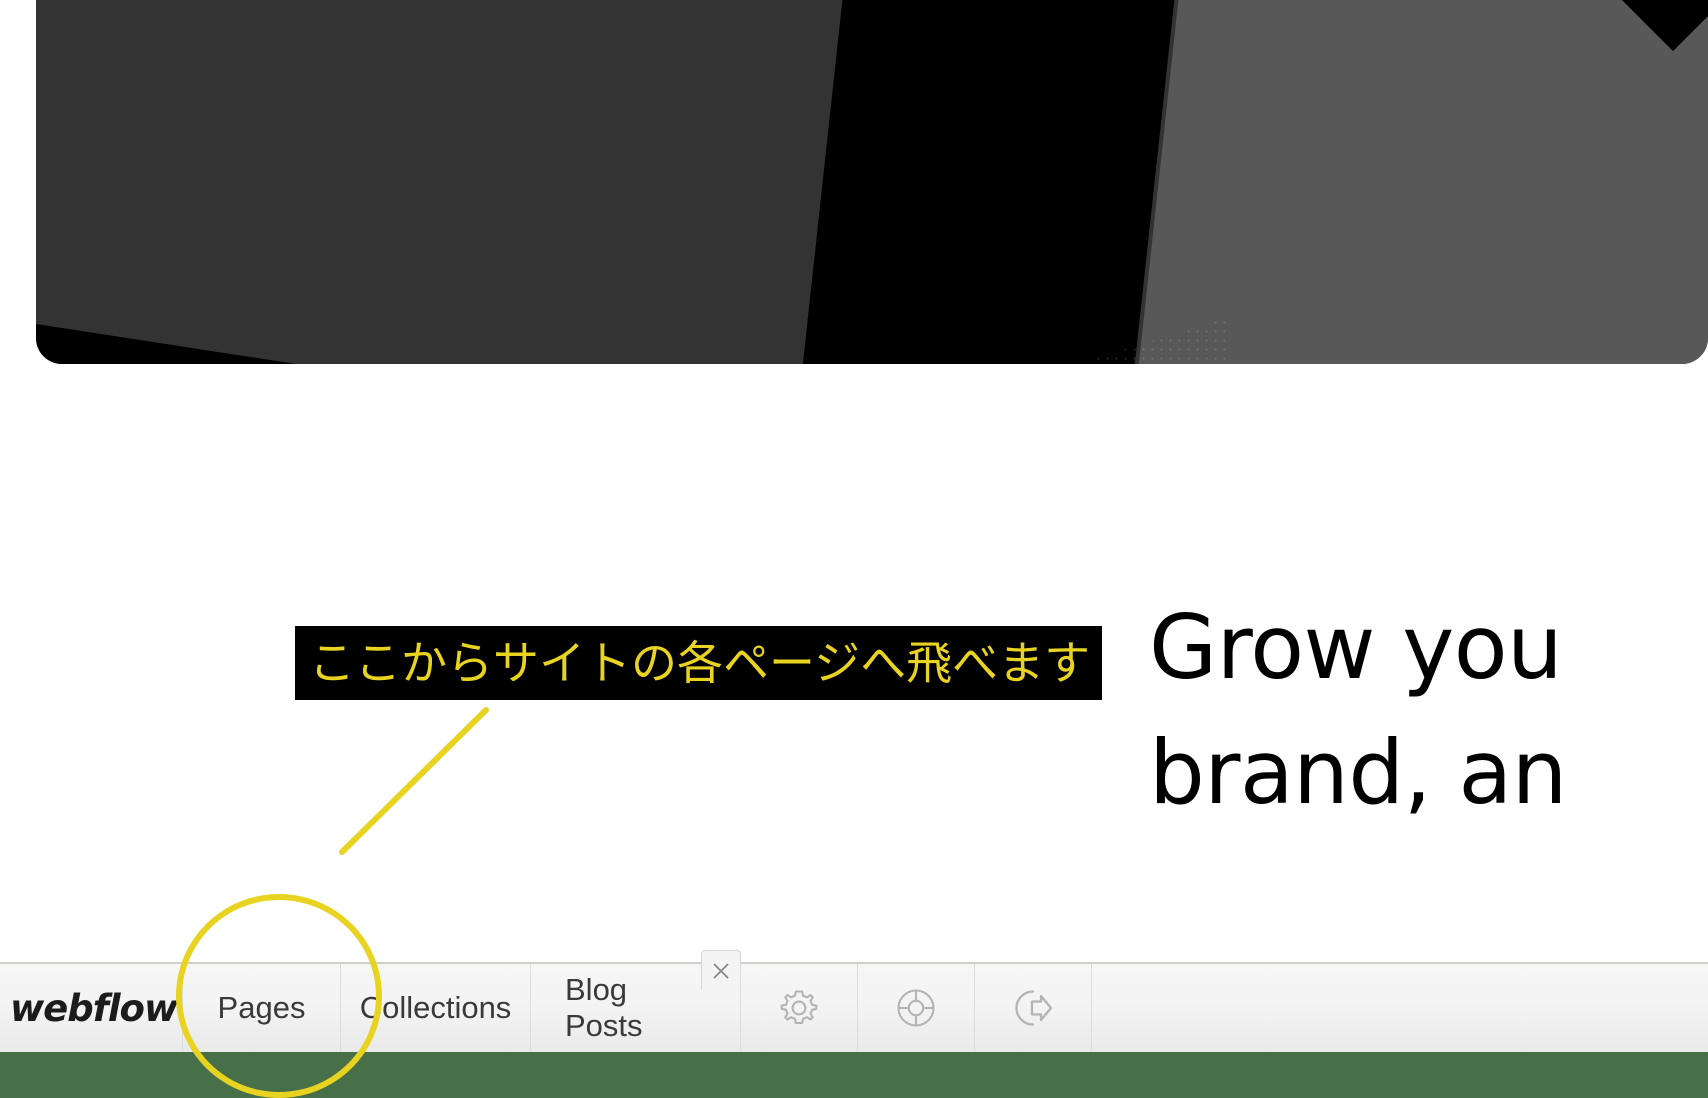 The width and height of the screenshot is (1708, 1098). I want to click on settings-button, so click(798, 1008).